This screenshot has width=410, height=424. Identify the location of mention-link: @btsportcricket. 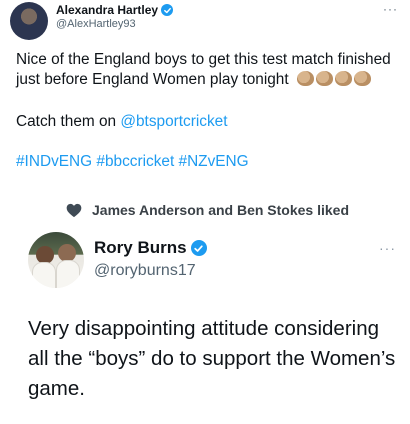
(173, 121).